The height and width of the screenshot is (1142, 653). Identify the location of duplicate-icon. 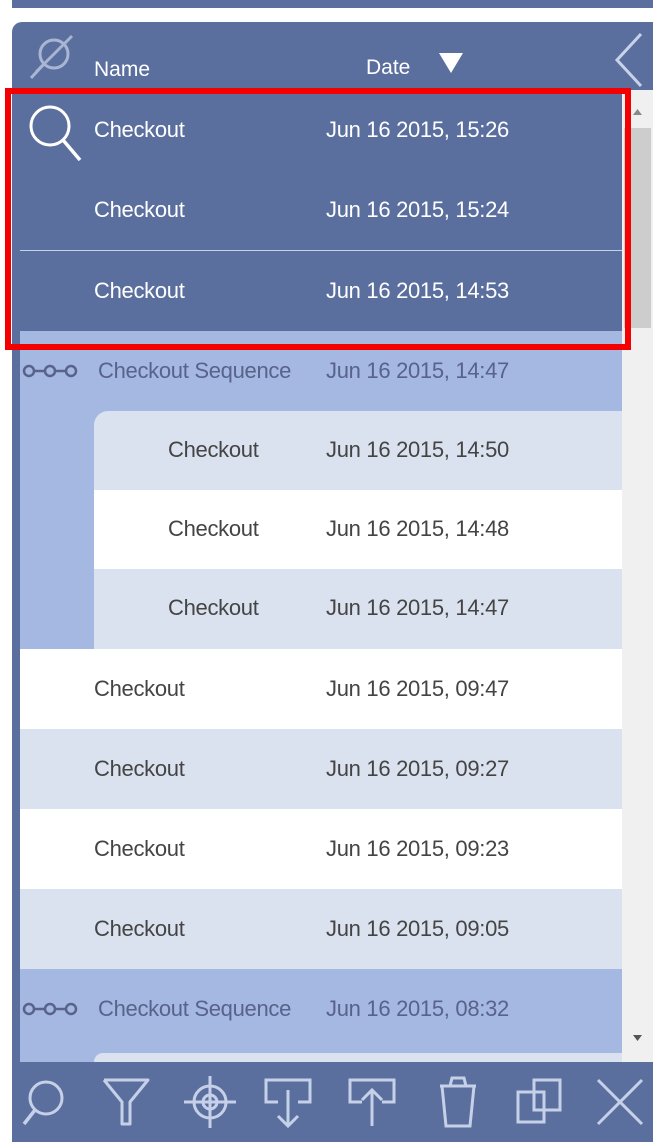
(540, 1102).